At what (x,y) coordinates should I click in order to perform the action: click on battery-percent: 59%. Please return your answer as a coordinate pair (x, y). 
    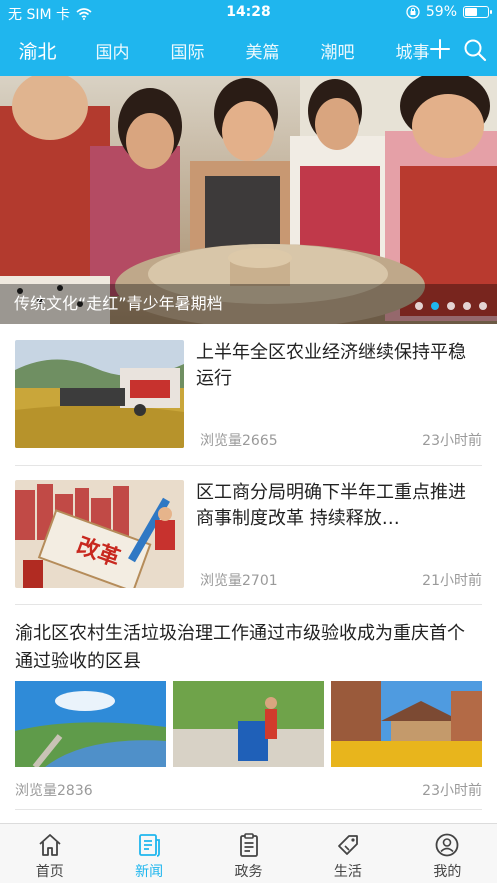
    Looking at the image, I should click on (441, 12).